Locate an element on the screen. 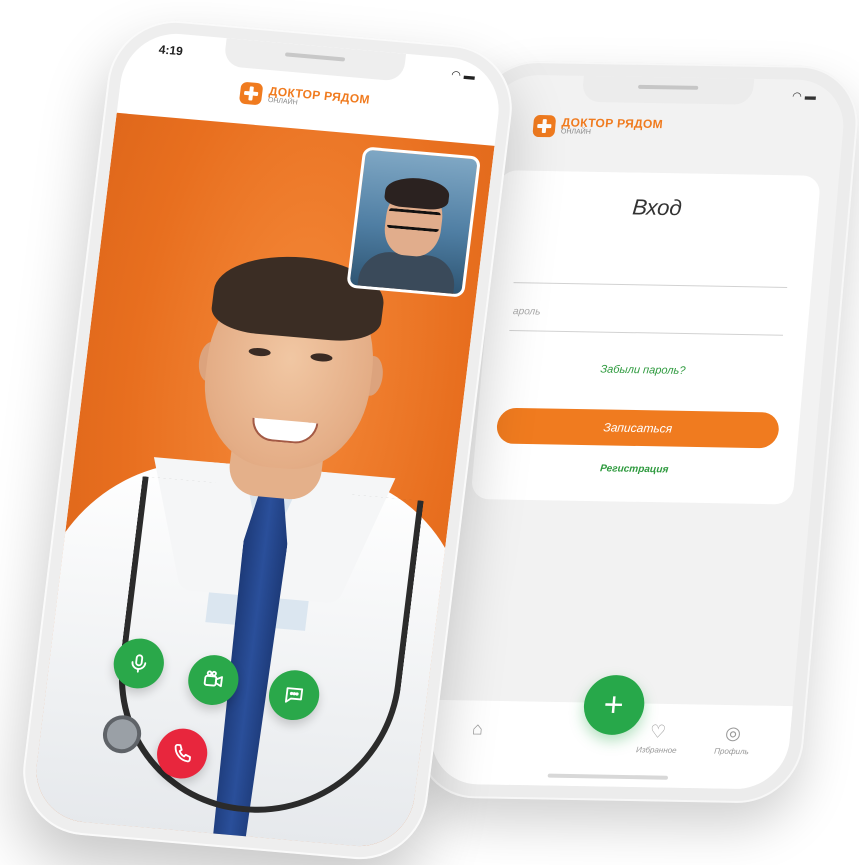 Image resolution: width=859 pixels, height=865 pixels. home-icon: ⌂ is located at coordinates (477, 728).